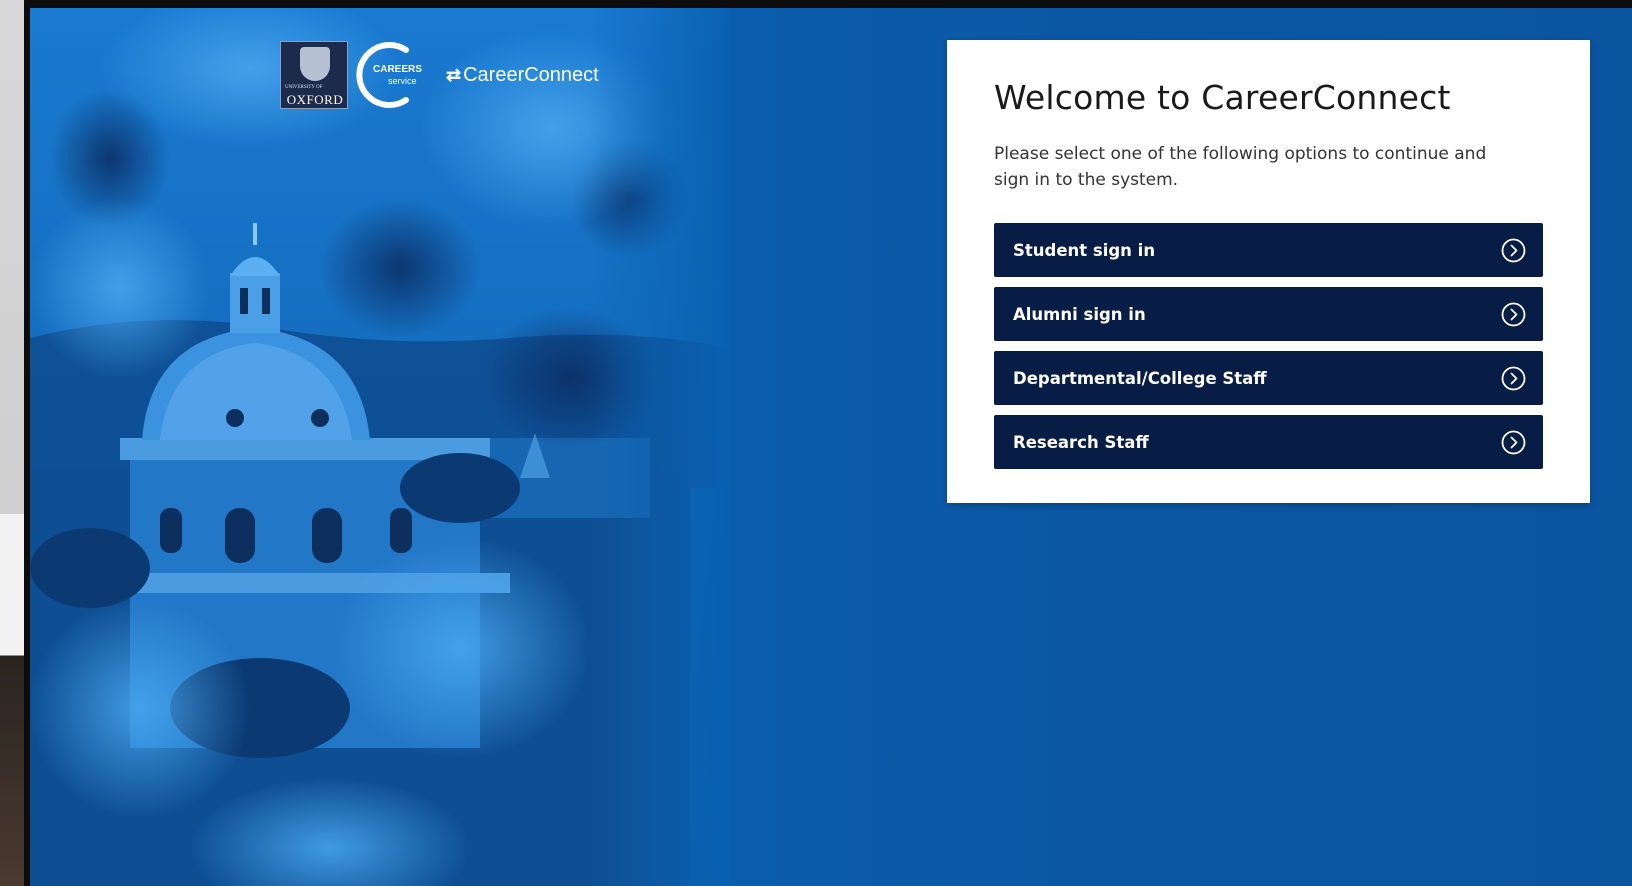 Image resolution: width=1632 pixels, height=886 pixels. Describe the element at coordinates (1222, 97) in the screenshot. I see `page-title: Welcome to CareerConnect` at that location.